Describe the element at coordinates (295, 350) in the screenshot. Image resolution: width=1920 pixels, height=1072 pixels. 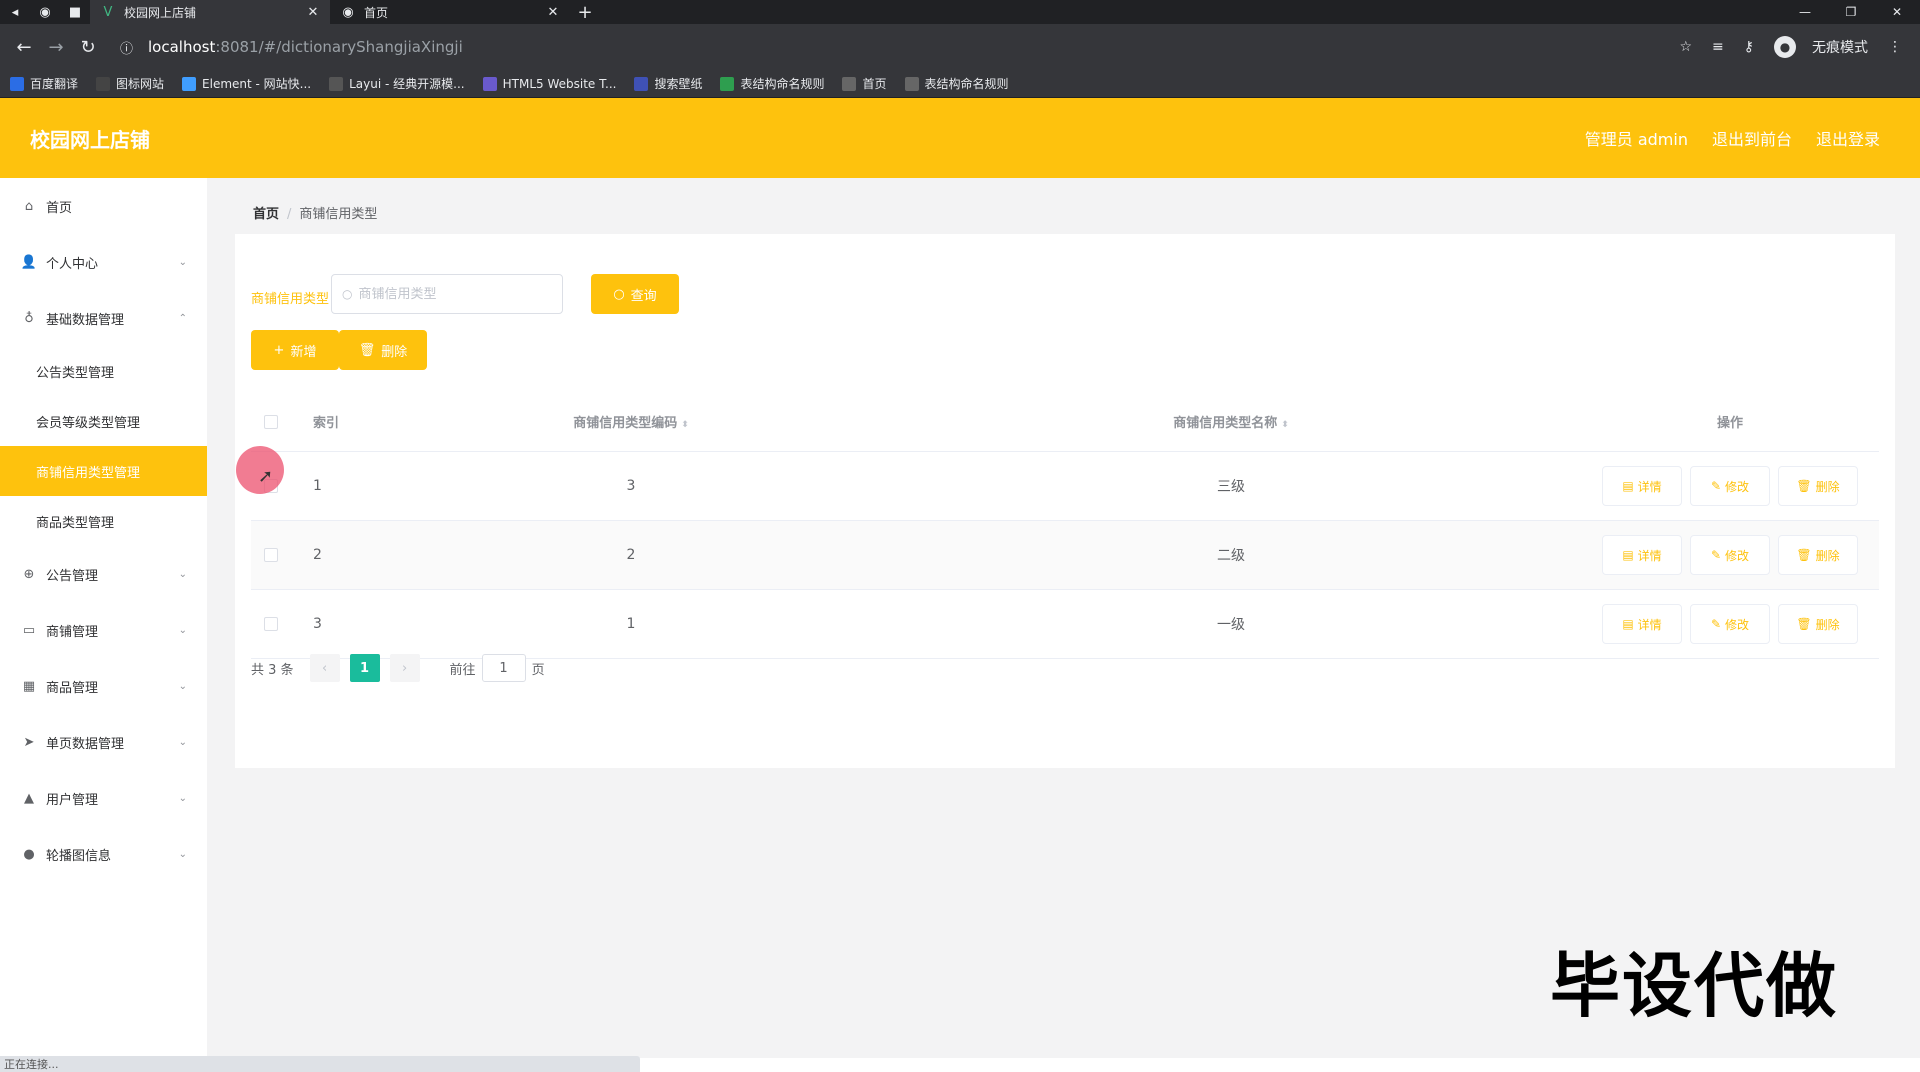
I see `add-button: + 新增` at that location.